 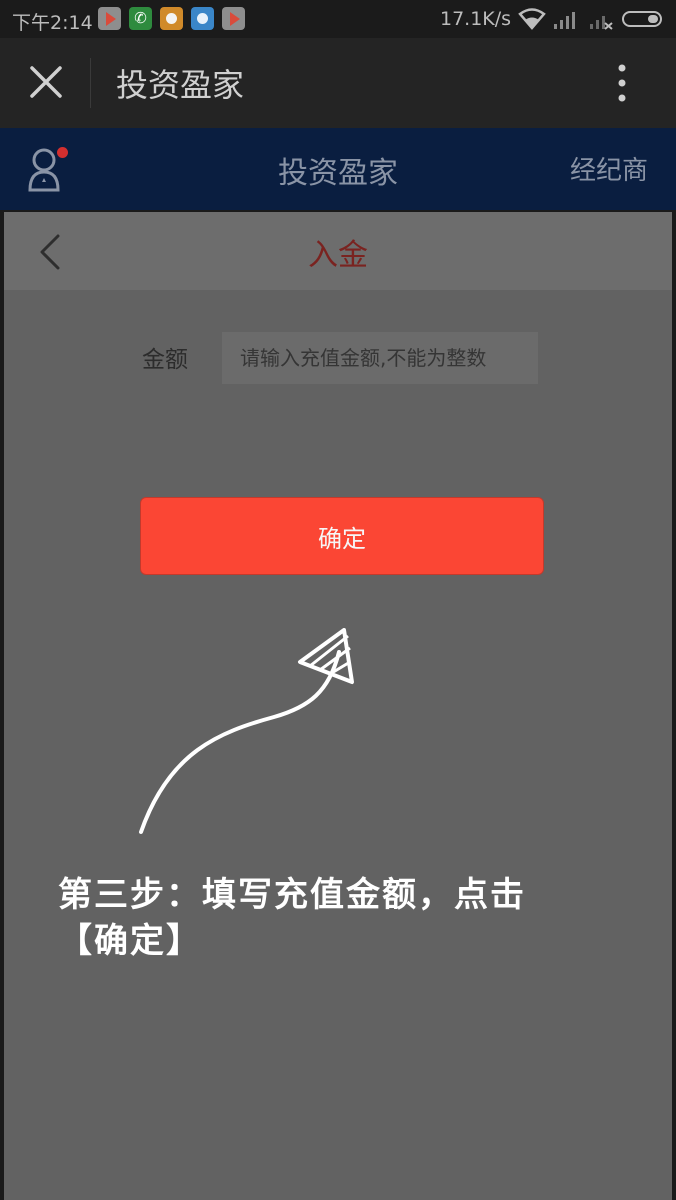 I want to click on webview-title: 投资盈家, so click(x=180, y=85).